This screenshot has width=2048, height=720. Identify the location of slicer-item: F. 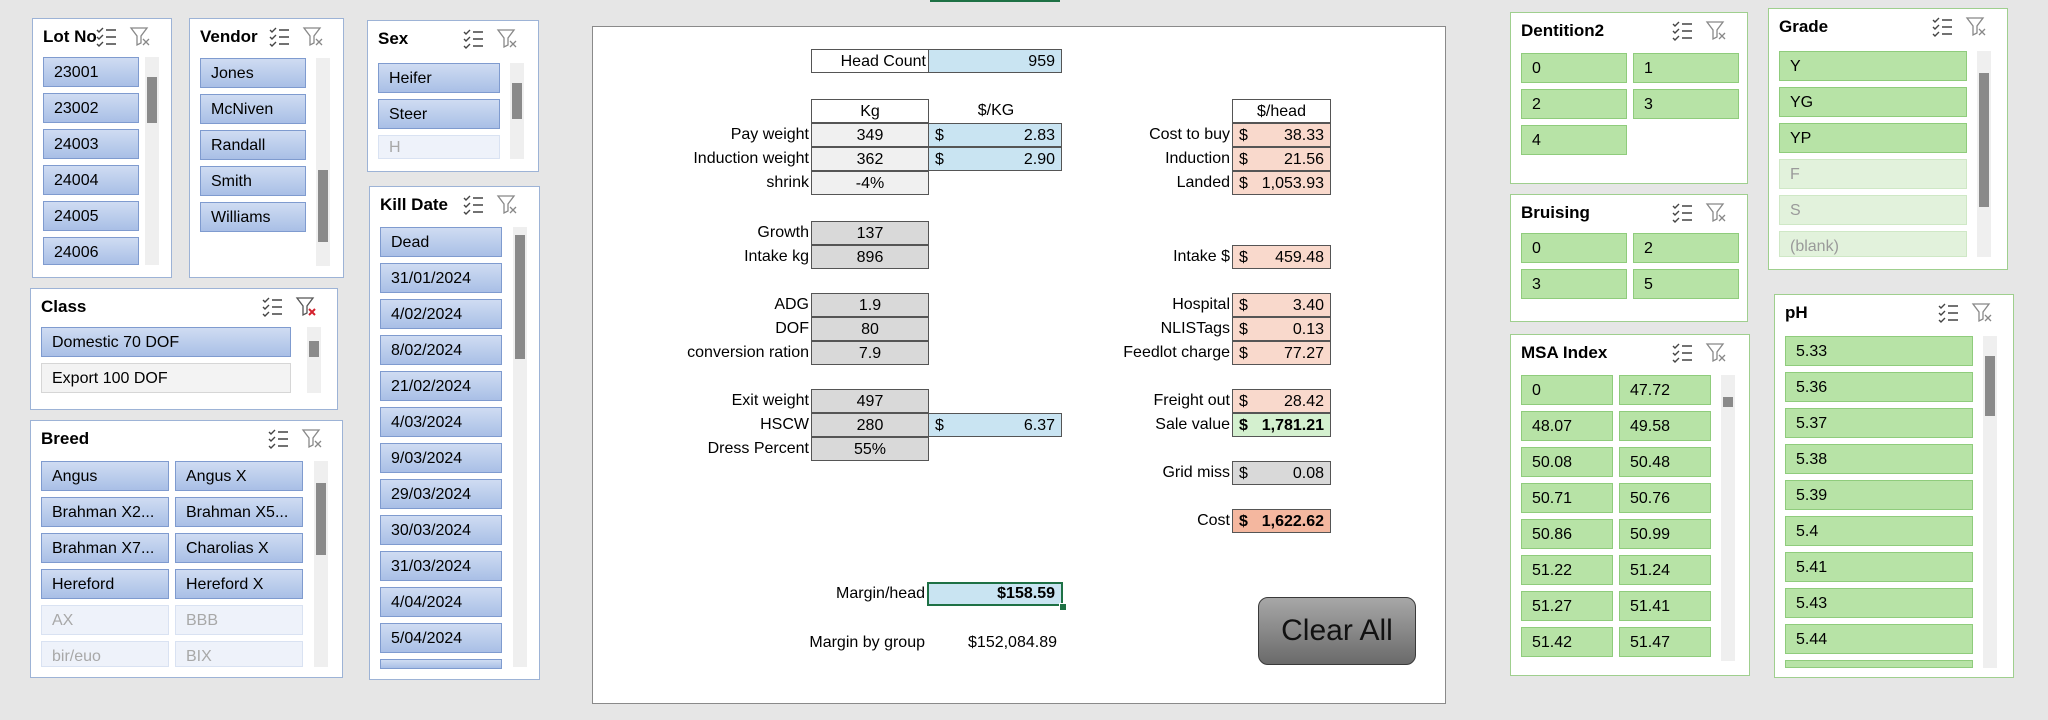
(1873, 174).